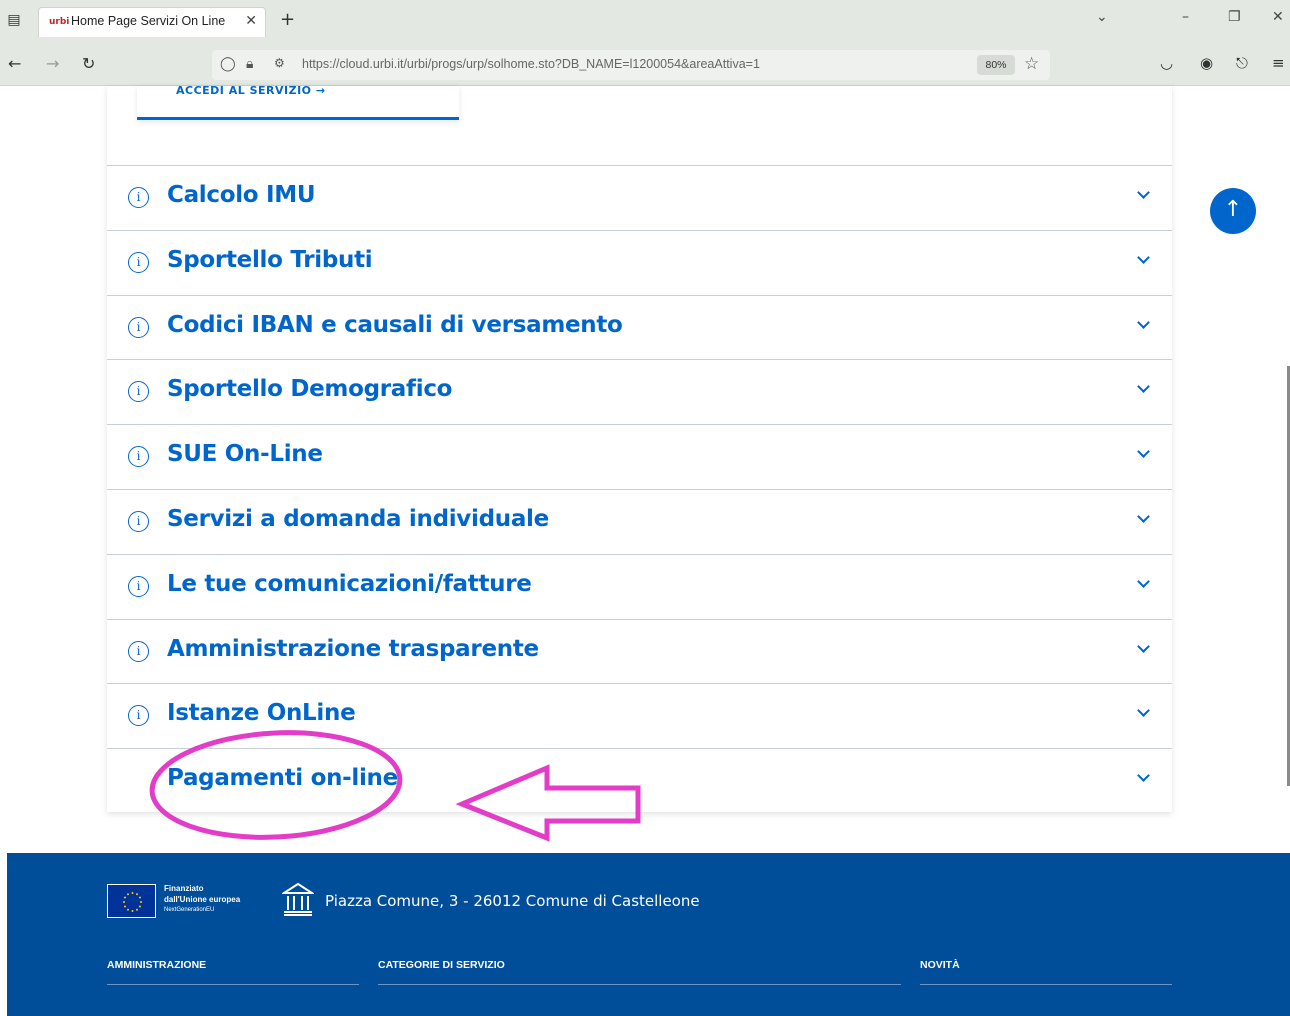  I want to click on service-card-footer: ACCEDI AL SERVIZIO →, so click(298, 102).